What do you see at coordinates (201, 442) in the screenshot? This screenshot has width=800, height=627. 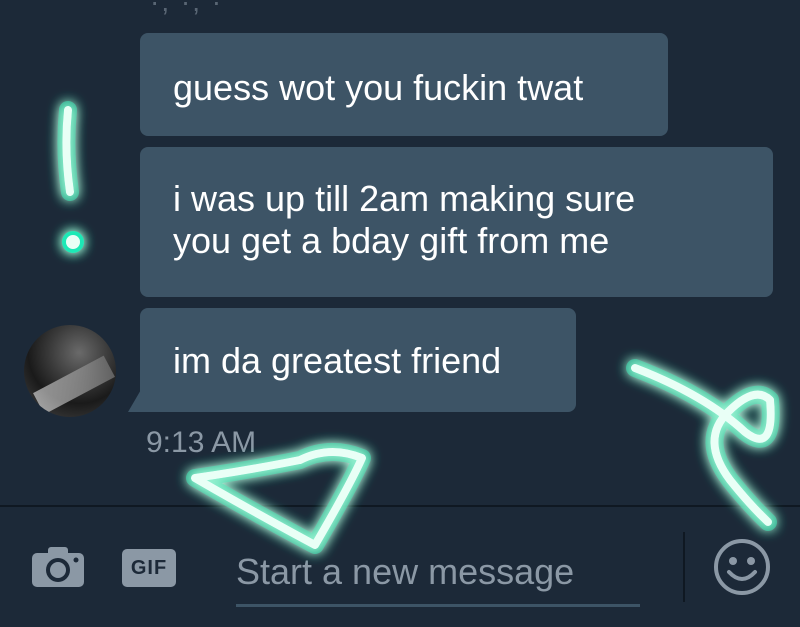 I see `message-timestamp: 9:13 AM` at bounding box center [201, 442].